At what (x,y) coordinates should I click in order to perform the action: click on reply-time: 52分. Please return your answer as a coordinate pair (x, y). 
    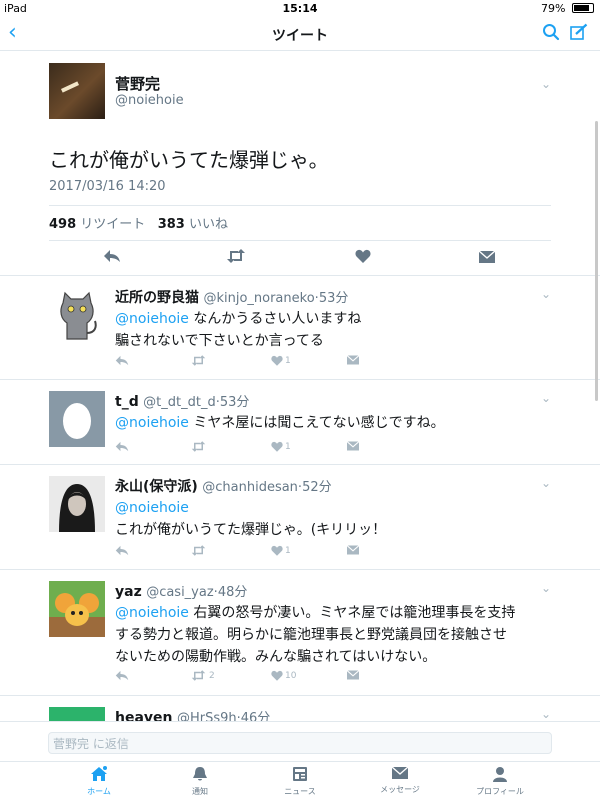
    Looking at the image, I should click on (317, 487).